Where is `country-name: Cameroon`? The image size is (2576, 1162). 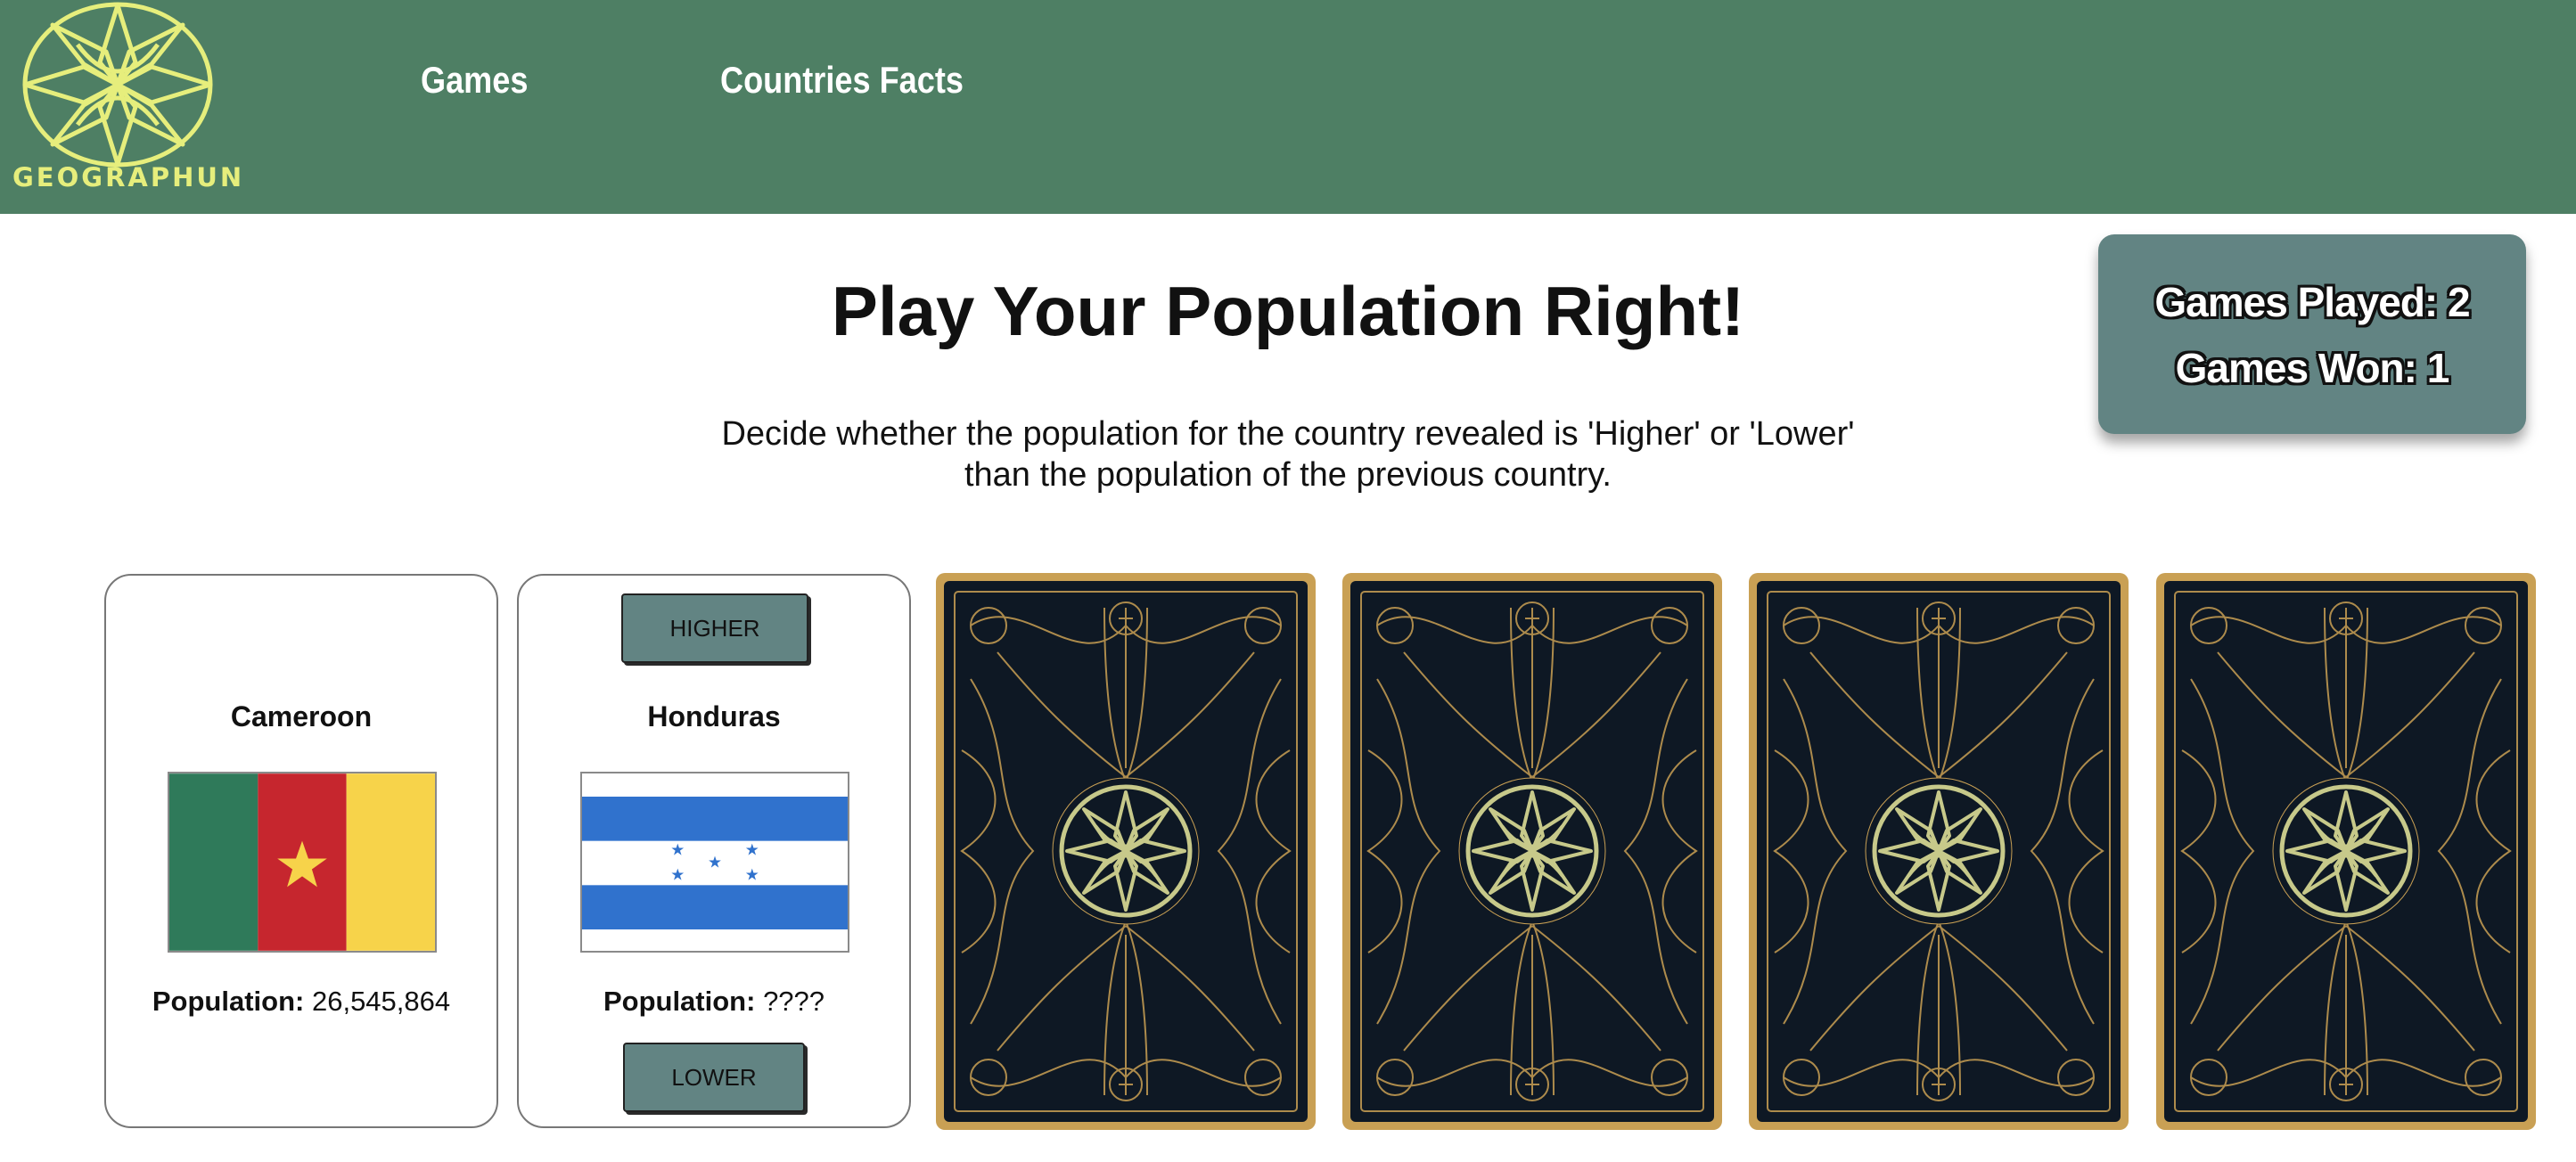 country-name: Cameroon is located at coordinates (302, 716).